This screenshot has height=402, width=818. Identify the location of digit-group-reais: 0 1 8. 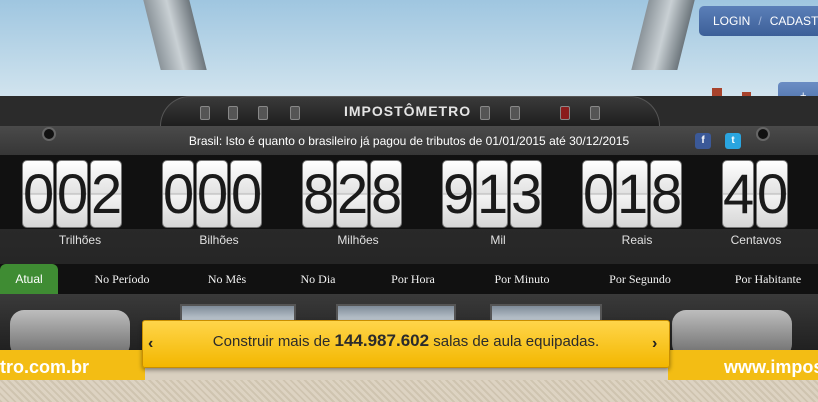
(632, 194).